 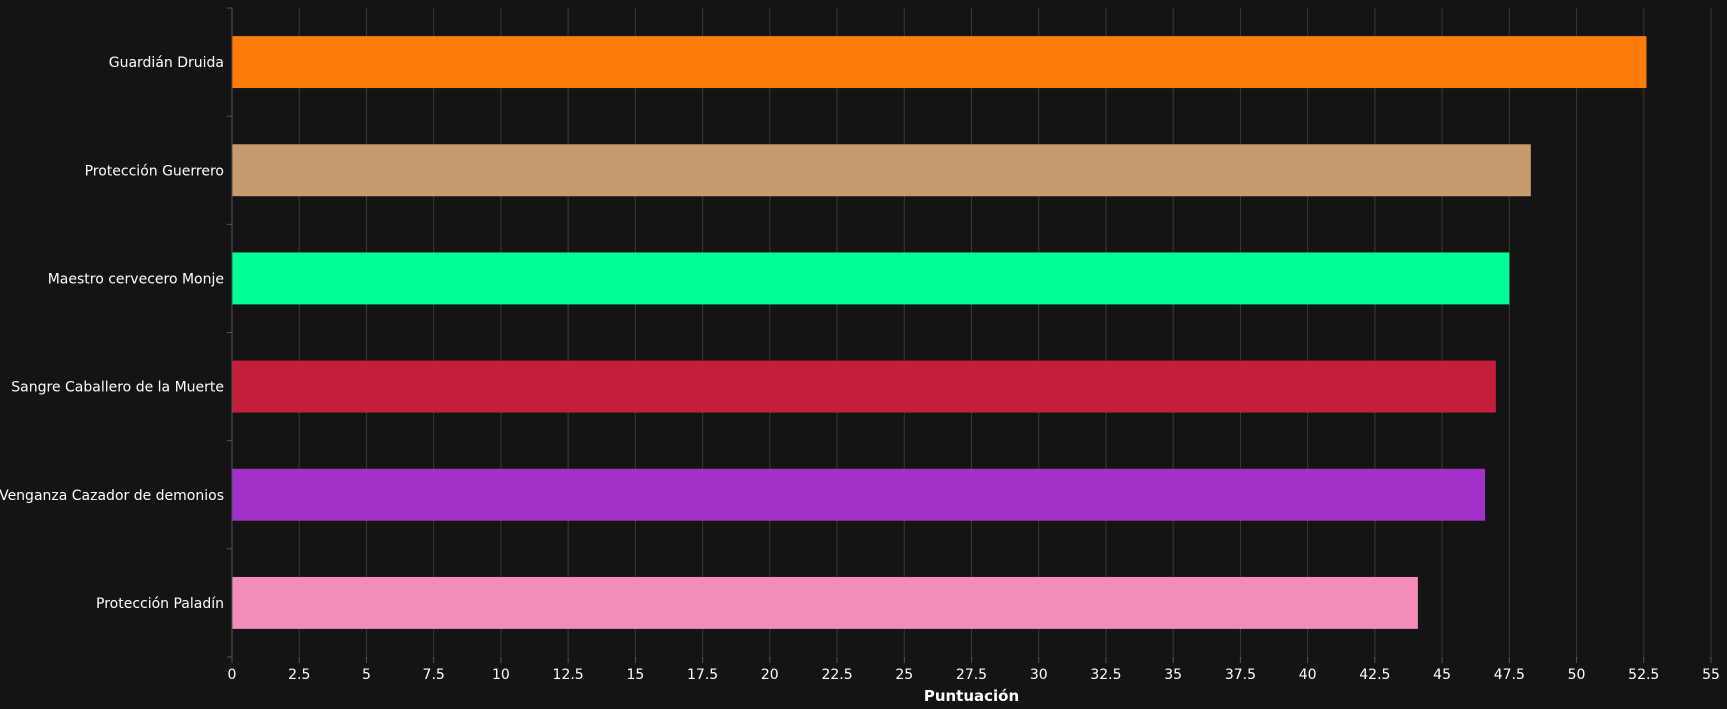 What do you see at coordinates (836, 675) in the screenshot?
I see `x-tick-label: 22.5` at bounding box center [836, 675].